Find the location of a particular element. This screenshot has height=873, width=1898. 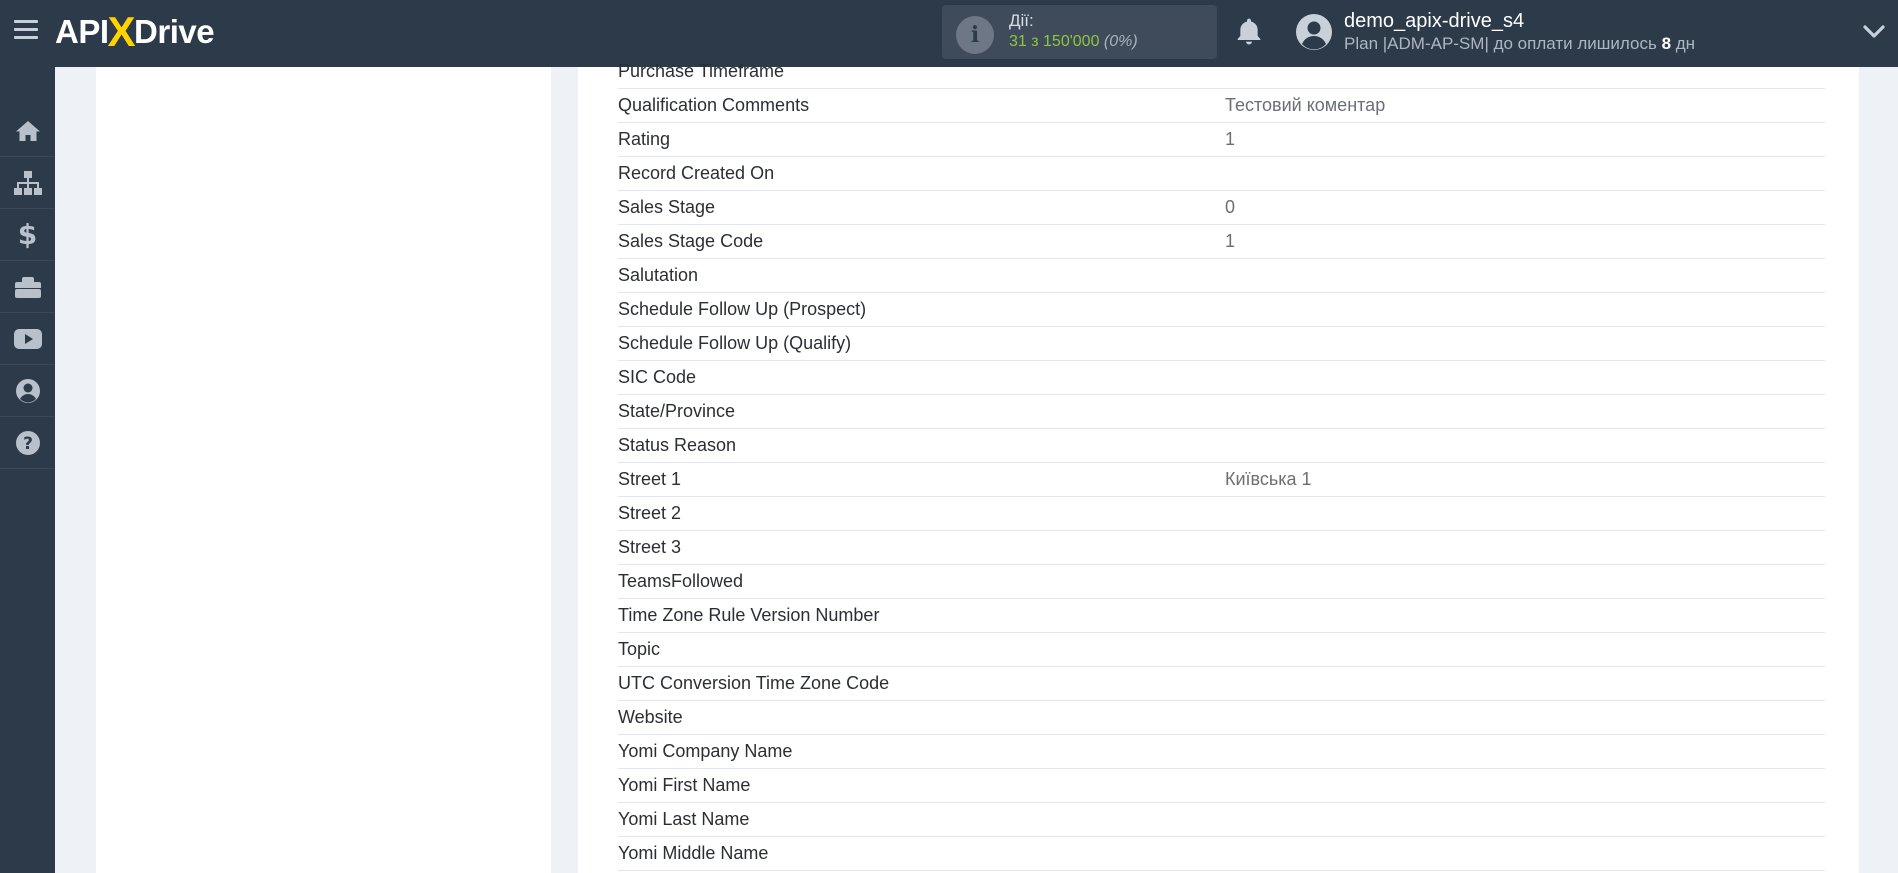

sidebar-item-services is located at coordinates (27, 287).